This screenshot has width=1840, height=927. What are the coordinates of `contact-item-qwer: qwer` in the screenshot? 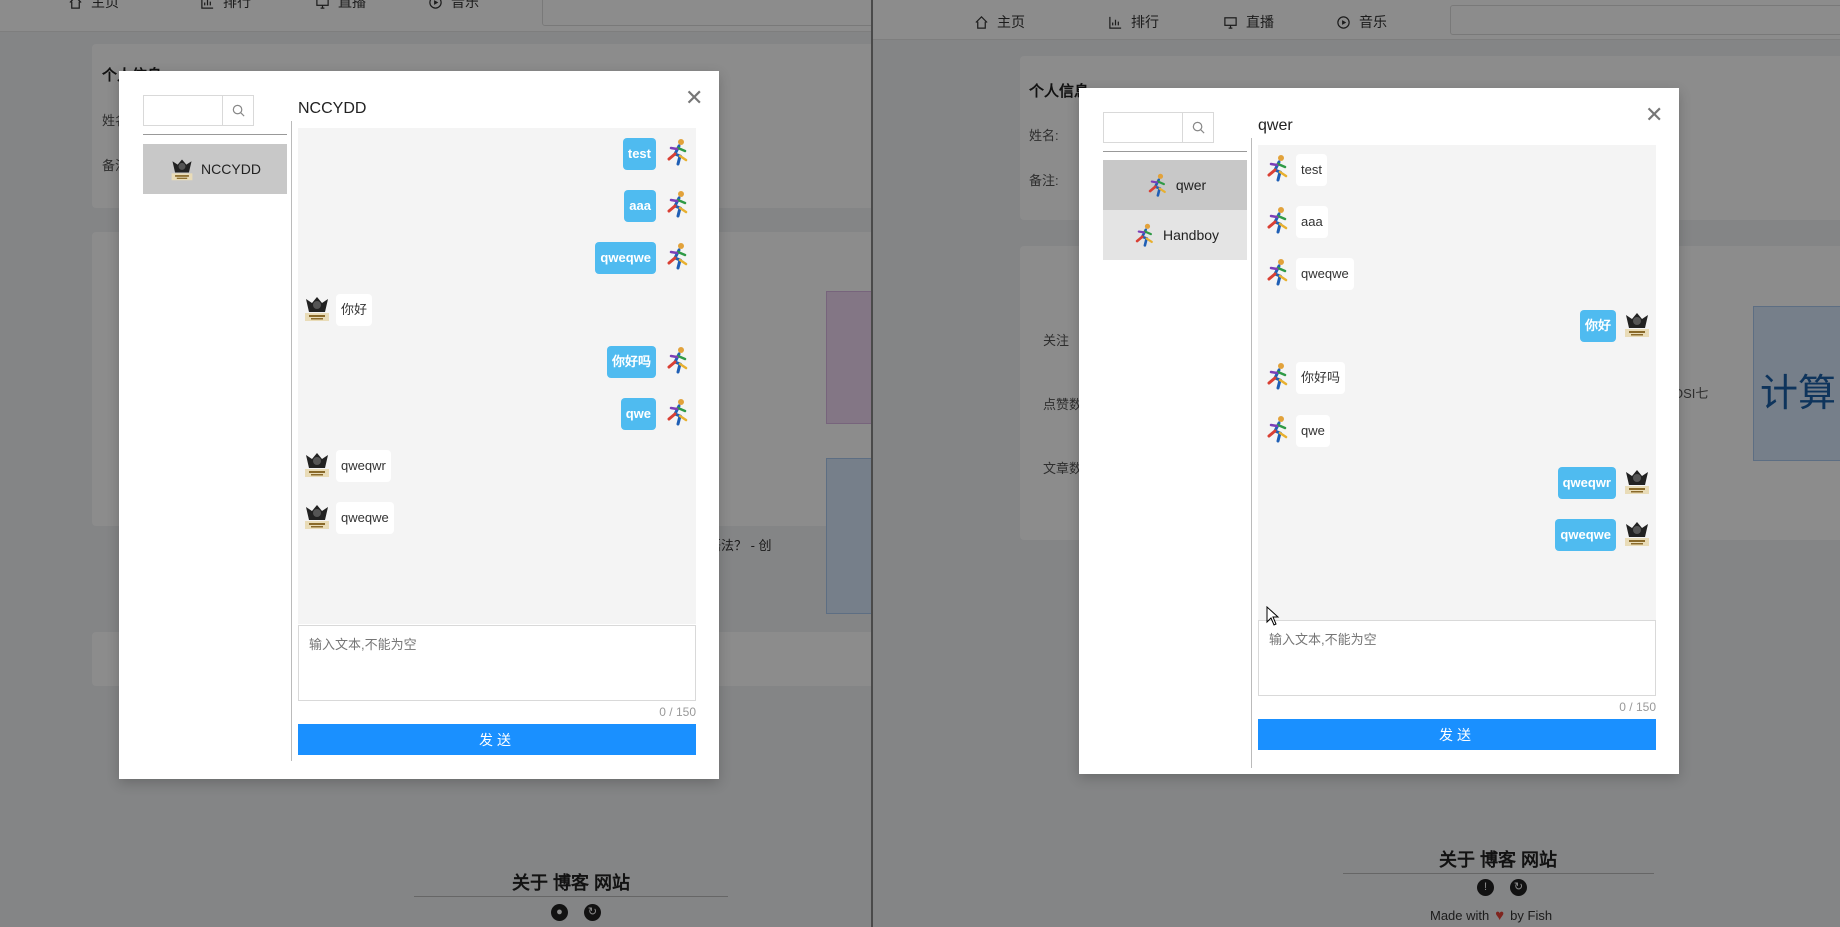 It's located at (1175, 185).